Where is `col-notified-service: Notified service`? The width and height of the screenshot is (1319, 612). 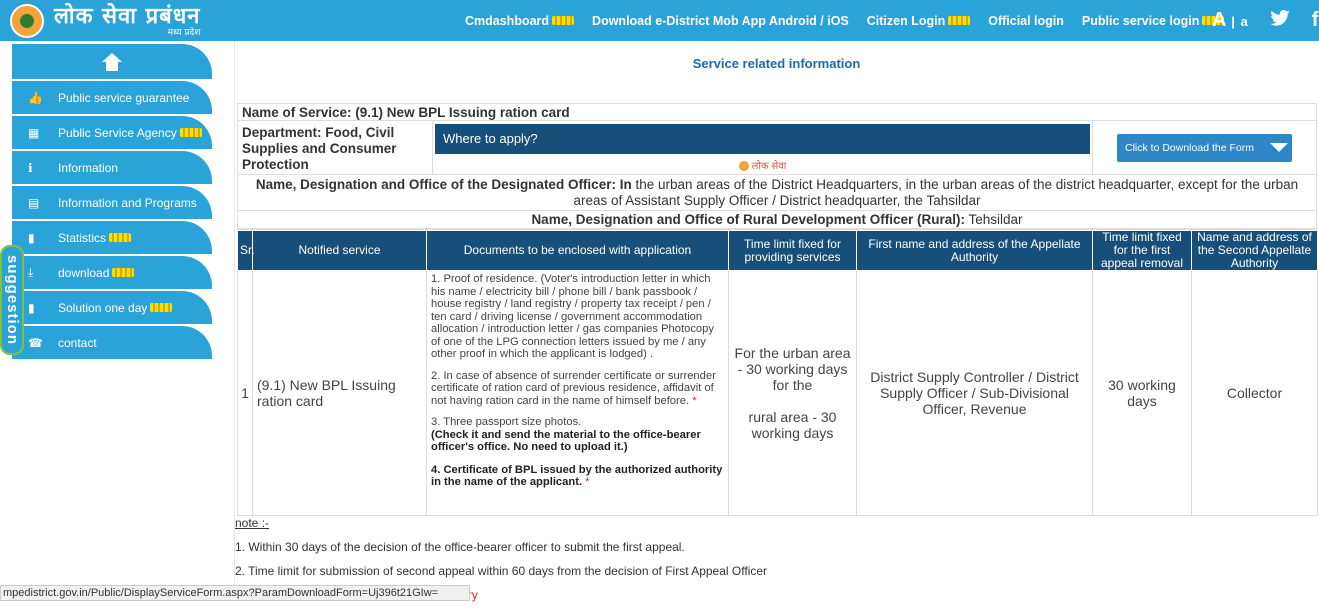 col-notified-service: Notified service is located at coordinates (339, 250).